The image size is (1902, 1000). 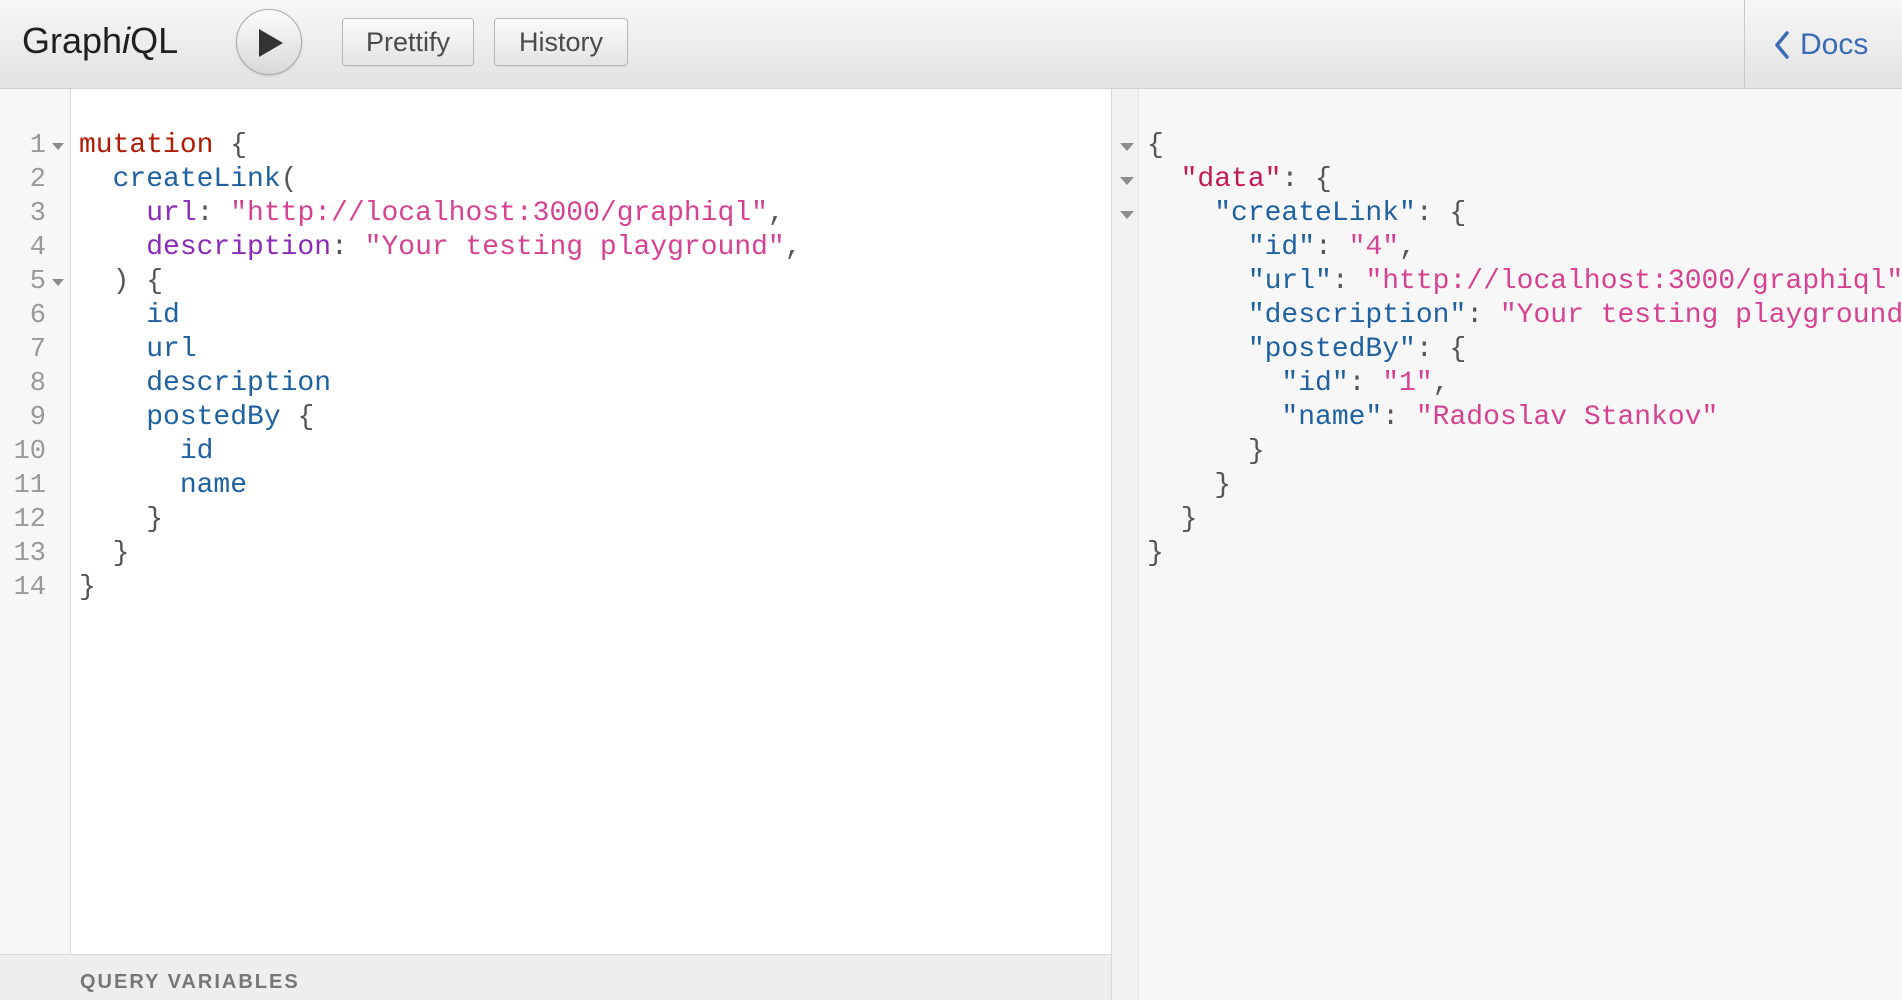 I want to click on line-number: 2, so click(x=37, y=180).